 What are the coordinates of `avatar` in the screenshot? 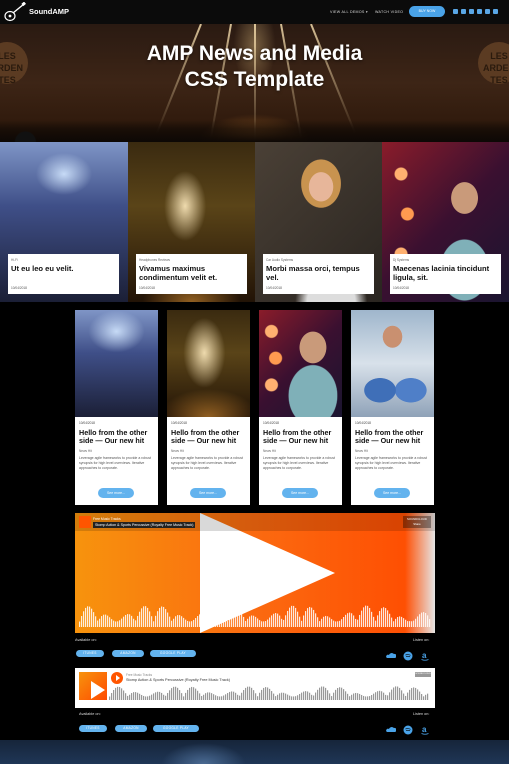 It's located at (85, 522).